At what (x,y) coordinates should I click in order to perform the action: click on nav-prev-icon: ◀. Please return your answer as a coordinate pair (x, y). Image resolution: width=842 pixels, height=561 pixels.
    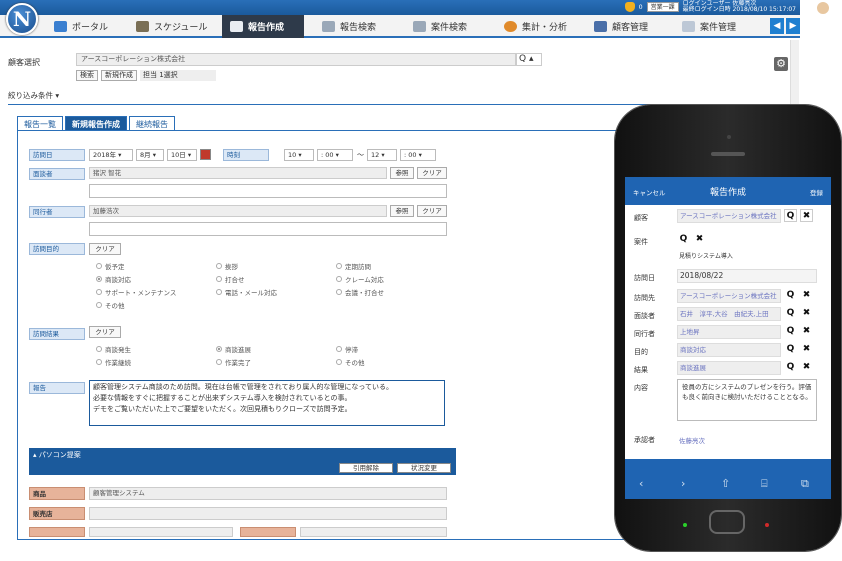
    Looking at the image, I should click on (777, 26).